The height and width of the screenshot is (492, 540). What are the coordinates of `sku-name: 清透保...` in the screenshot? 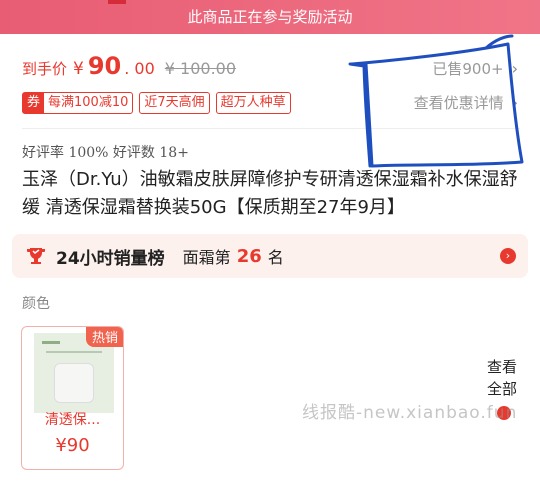 It's located at (72, 420).